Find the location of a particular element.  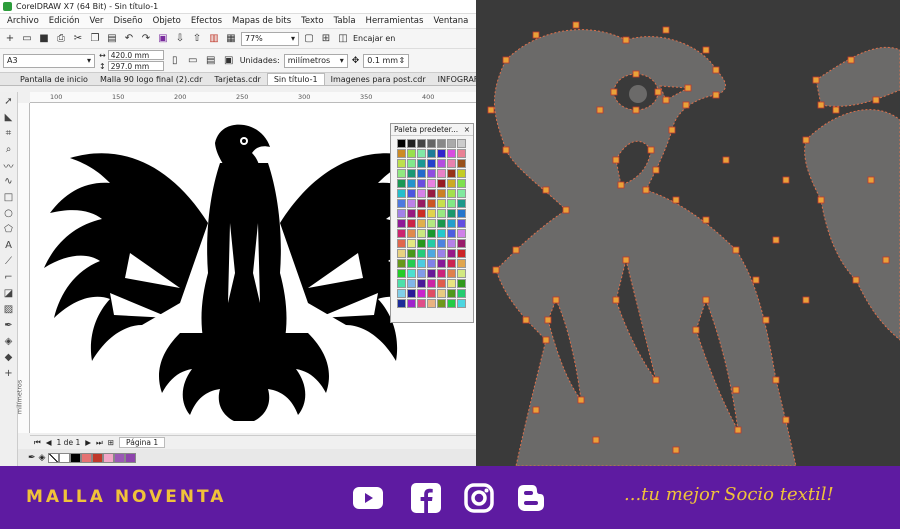

new-document-icon: + is located at coordinates (10, 39).